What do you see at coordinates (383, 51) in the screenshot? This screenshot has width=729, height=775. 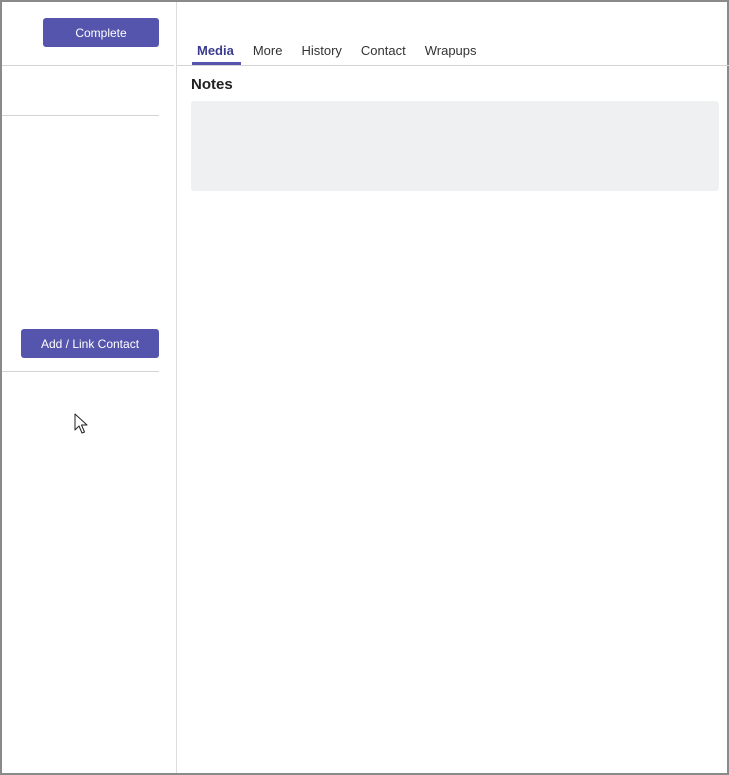 I see `tab-contact: Contact` at bounding box center [383, 51].